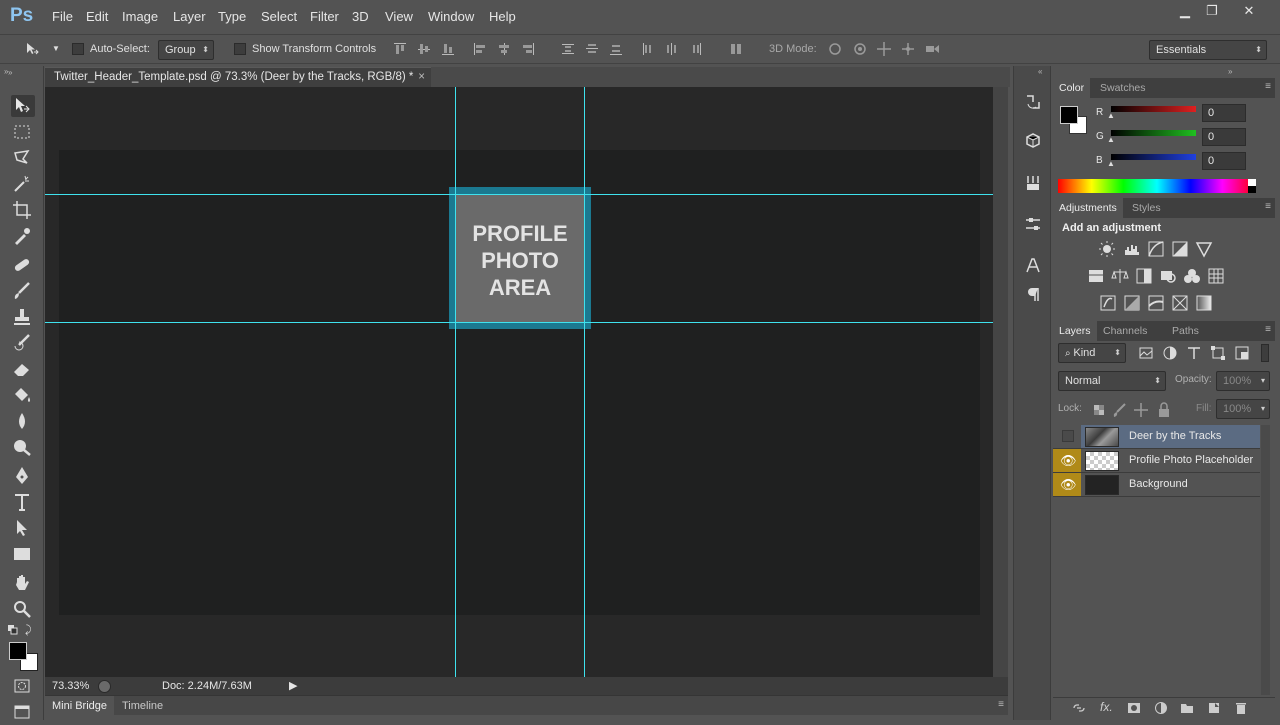 This screenshot has width=1280, height=725. I want to click on menu-help: Help, so click(502, 16).